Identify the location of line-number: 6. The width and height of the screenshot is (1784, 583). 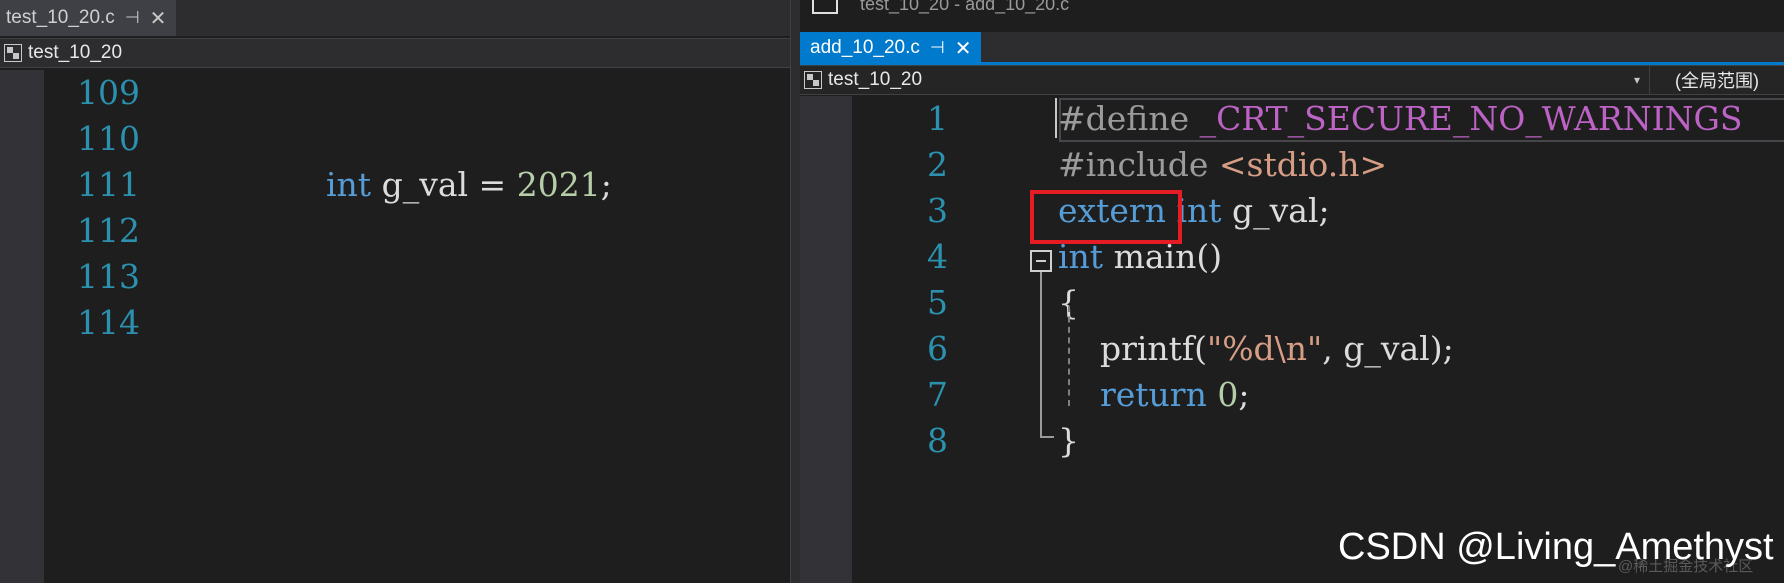
(937, 348).